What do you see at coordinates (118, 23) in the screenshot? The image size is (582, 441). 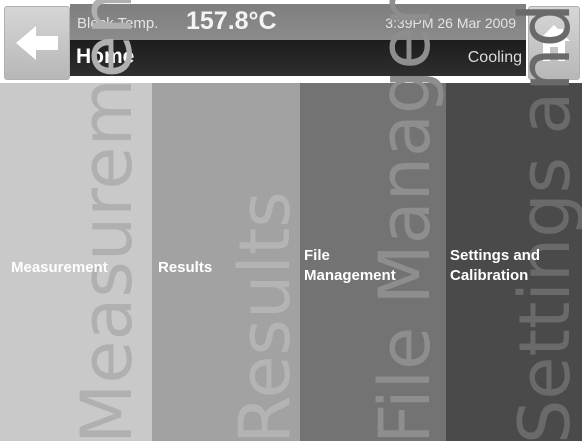 I see `block-temp-label: Block Temp.` at bounding box center [118, 23].